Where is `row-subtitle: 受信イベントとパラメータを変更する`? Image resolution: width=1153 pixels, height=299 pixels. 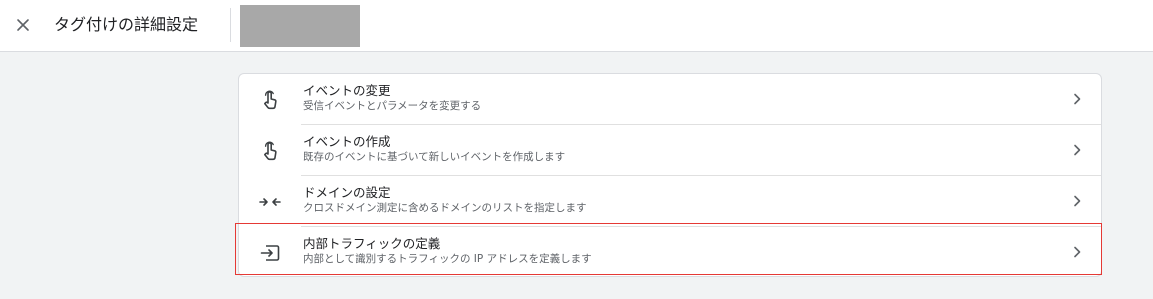
row-subtitle: 受信イベントとパラメータを変更する is located at coordinates (392, 106).